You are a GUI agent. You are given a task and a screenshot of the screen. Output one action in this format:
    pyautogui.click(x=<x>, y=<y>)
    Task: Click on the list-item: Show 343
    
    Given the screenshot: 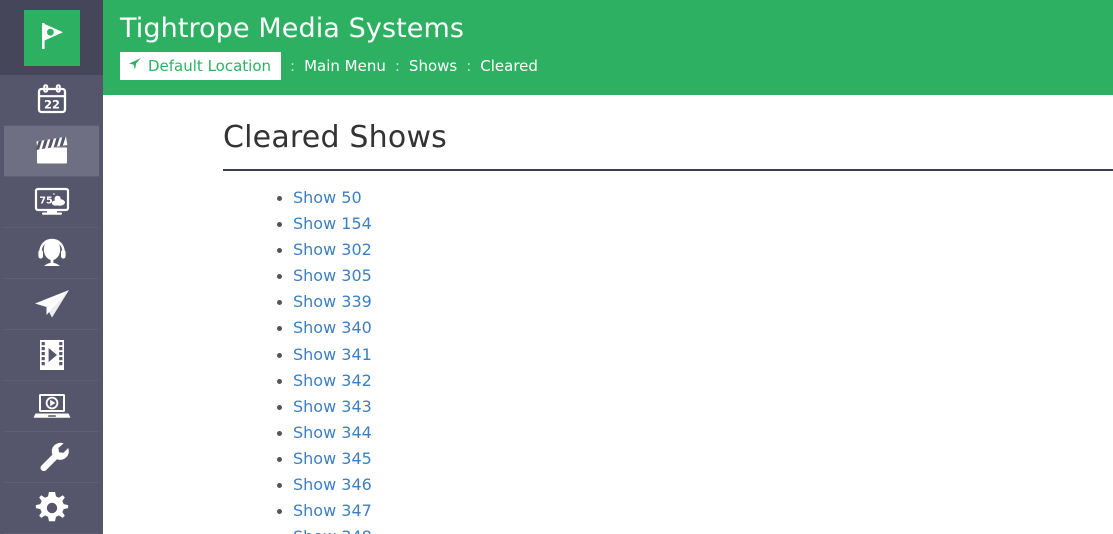 What is the action you would take?
    pyautogui.click(x=703, y=407)
    